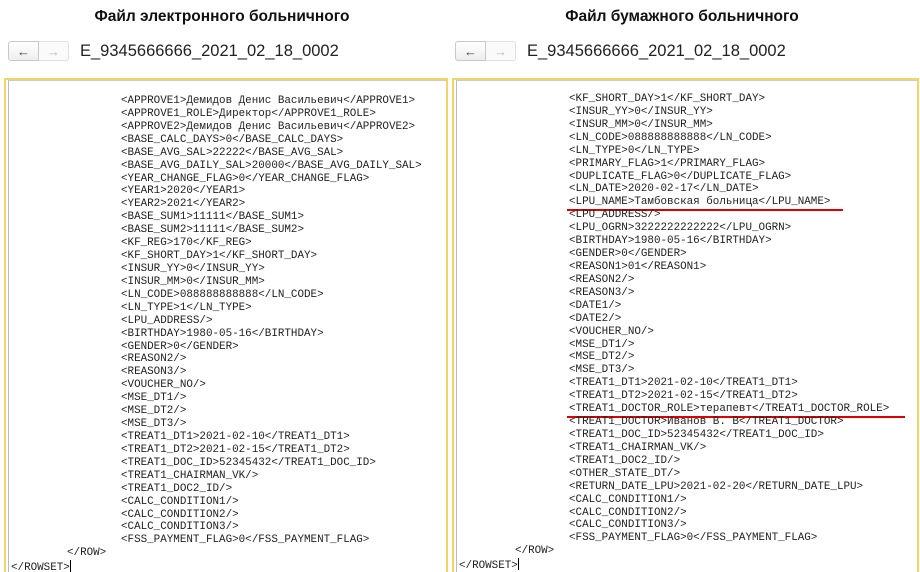 This screenshot has height=572, width=920. What do you see at coordinates (232, 152) in the screenshot?
I see `xml-text: <BASE_AVG_SAL>22222</BASE_AVG_SAL>` at bounding box center [232, 152].